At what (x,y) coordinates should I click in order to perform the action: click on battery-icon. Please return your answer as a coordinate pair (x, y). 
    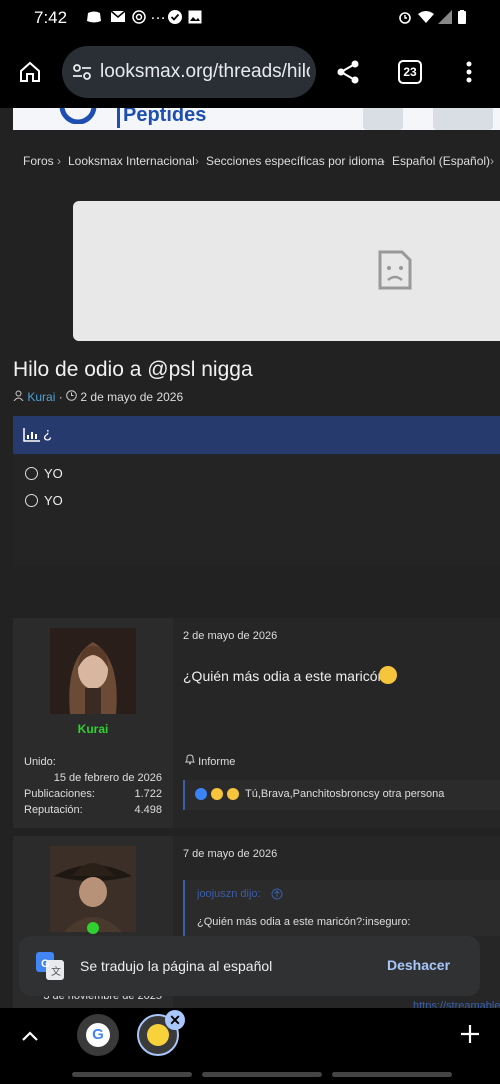
    Looking at the image, I should click on (462, 17).